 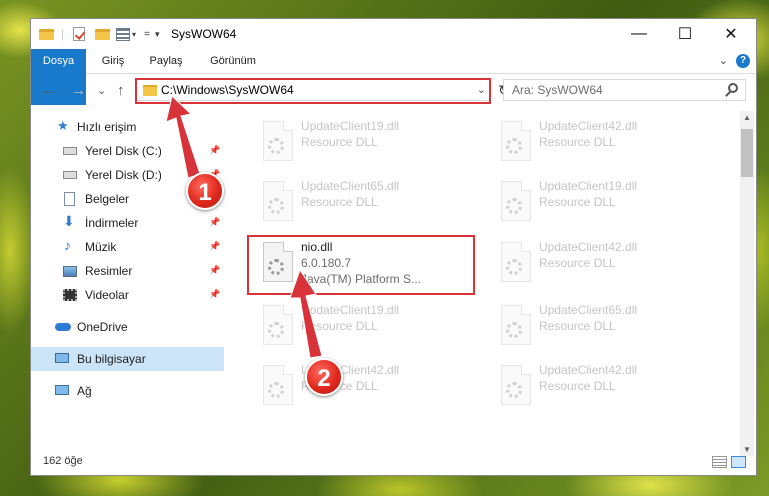 What do you see at coordinates (157, 34) in the screenshot?
I see `quick-access-chevron-icon: ▾` at bounding box center [157, 34].